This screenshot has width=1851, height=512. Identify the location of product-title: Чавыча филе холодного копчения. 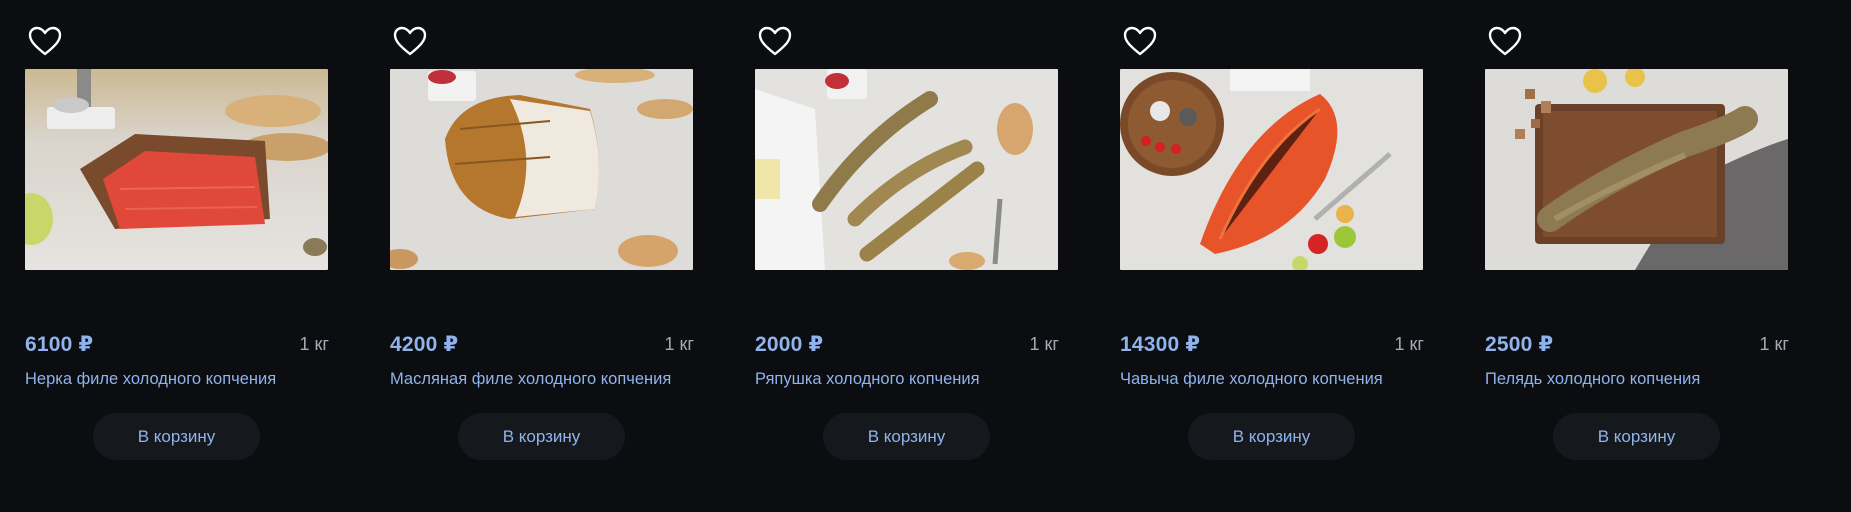
(1275, 379).